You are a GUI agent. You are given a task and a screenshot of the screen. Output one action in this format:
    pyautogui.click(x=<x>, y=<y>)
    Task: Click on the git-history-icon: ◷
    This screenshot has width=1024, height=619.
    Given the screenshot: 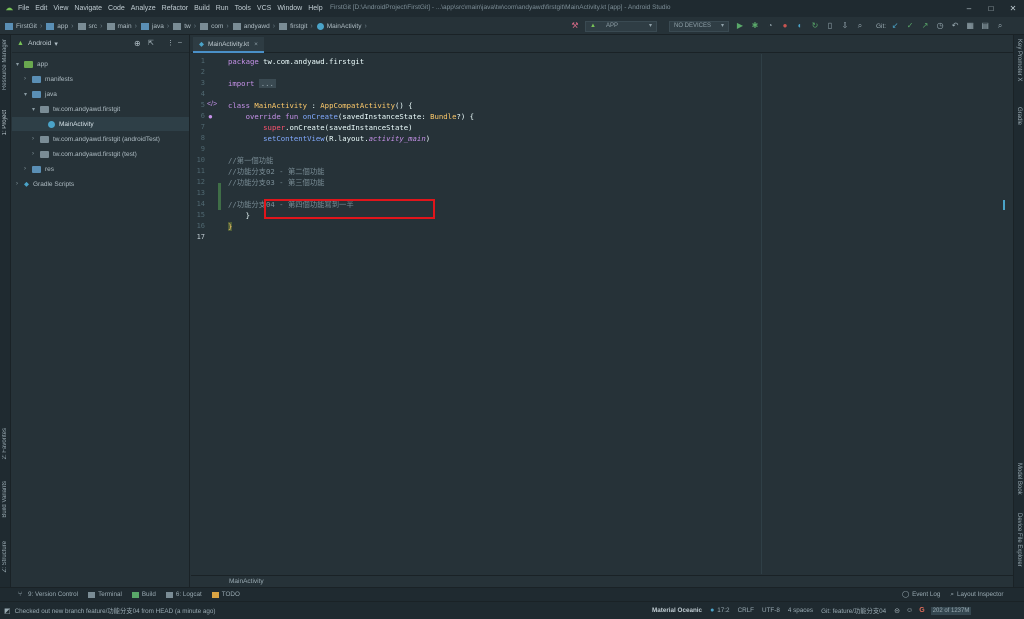 What is the action you would take?
    pyautogui.click(x=940, y=26)
    